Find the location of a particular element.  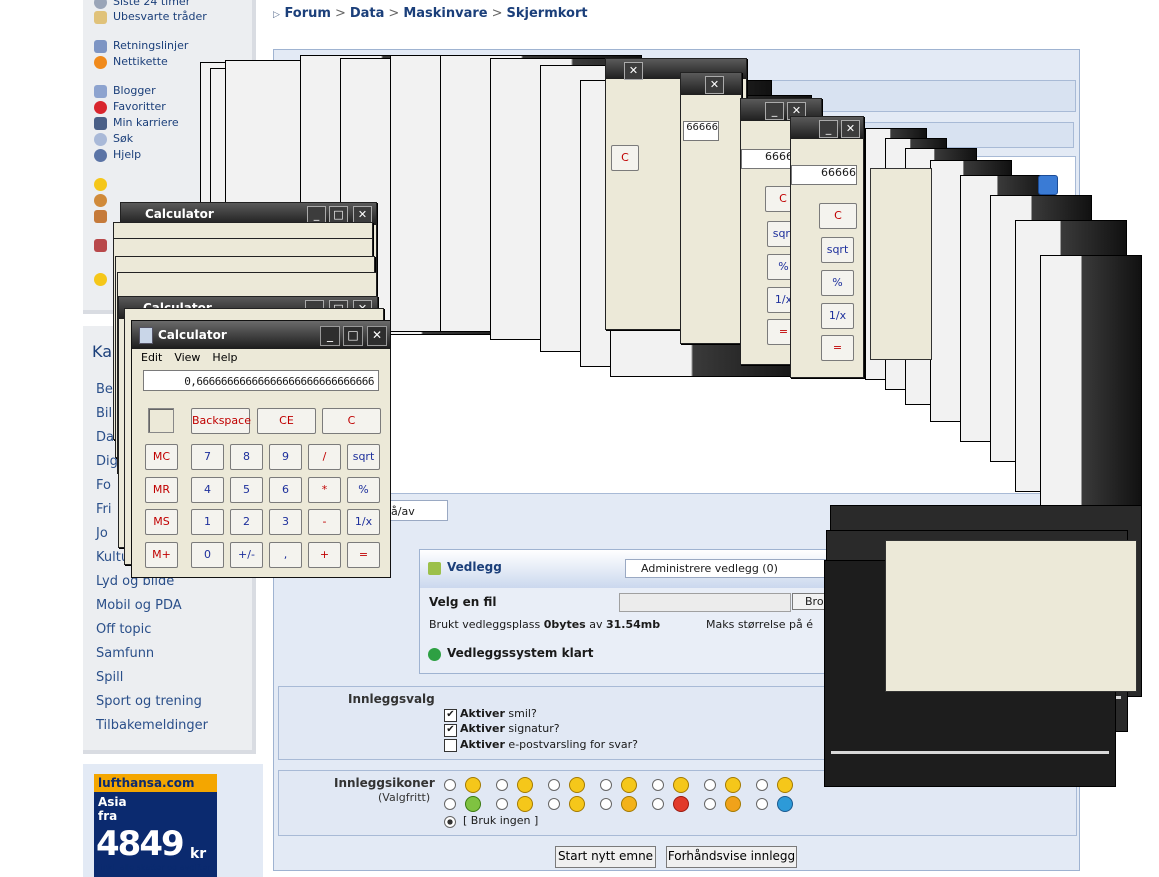

calc-key-2: 2 is located at coordinates (246, 522).